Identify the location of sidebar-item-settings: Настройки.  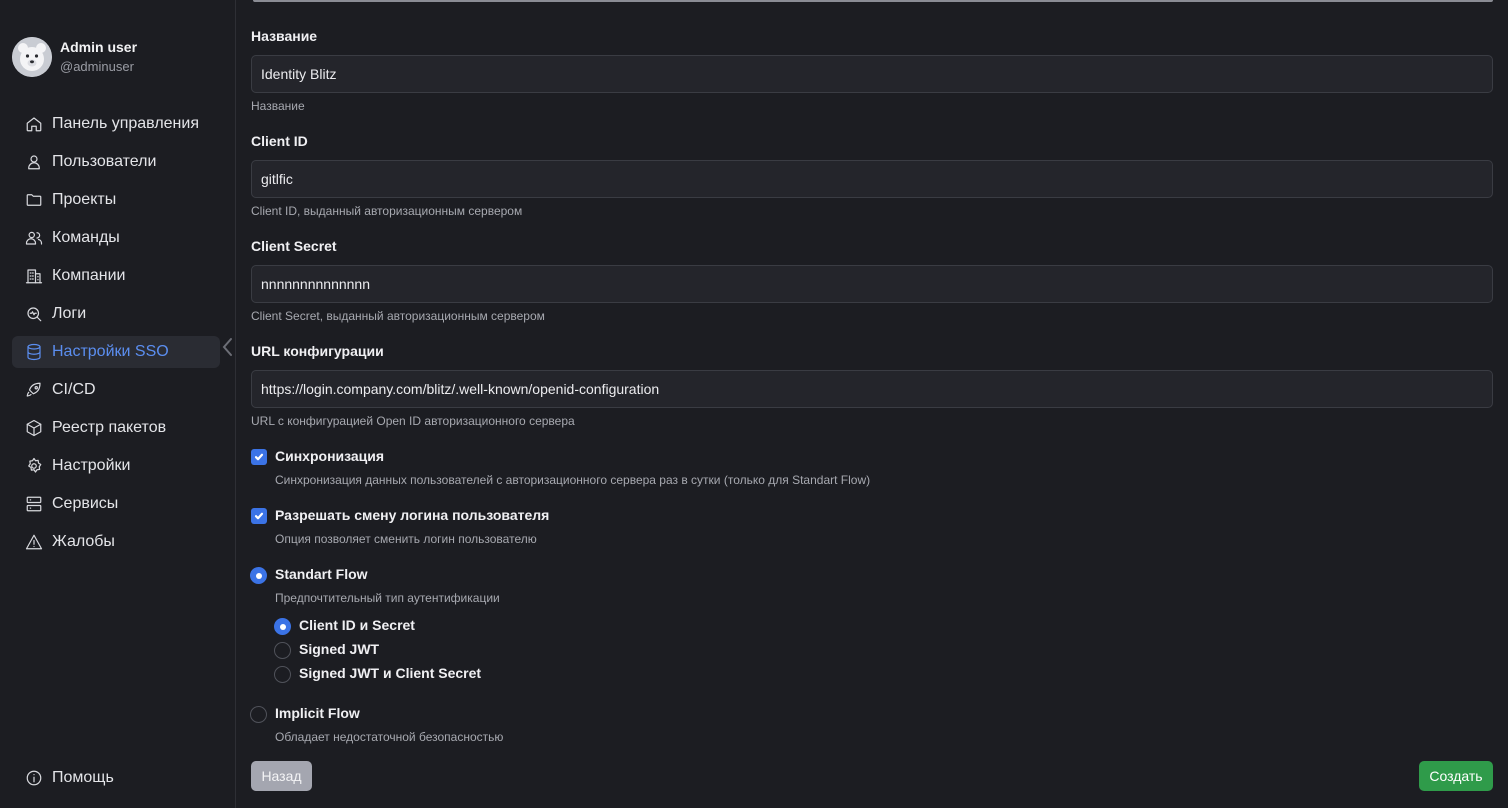
(116, 466).